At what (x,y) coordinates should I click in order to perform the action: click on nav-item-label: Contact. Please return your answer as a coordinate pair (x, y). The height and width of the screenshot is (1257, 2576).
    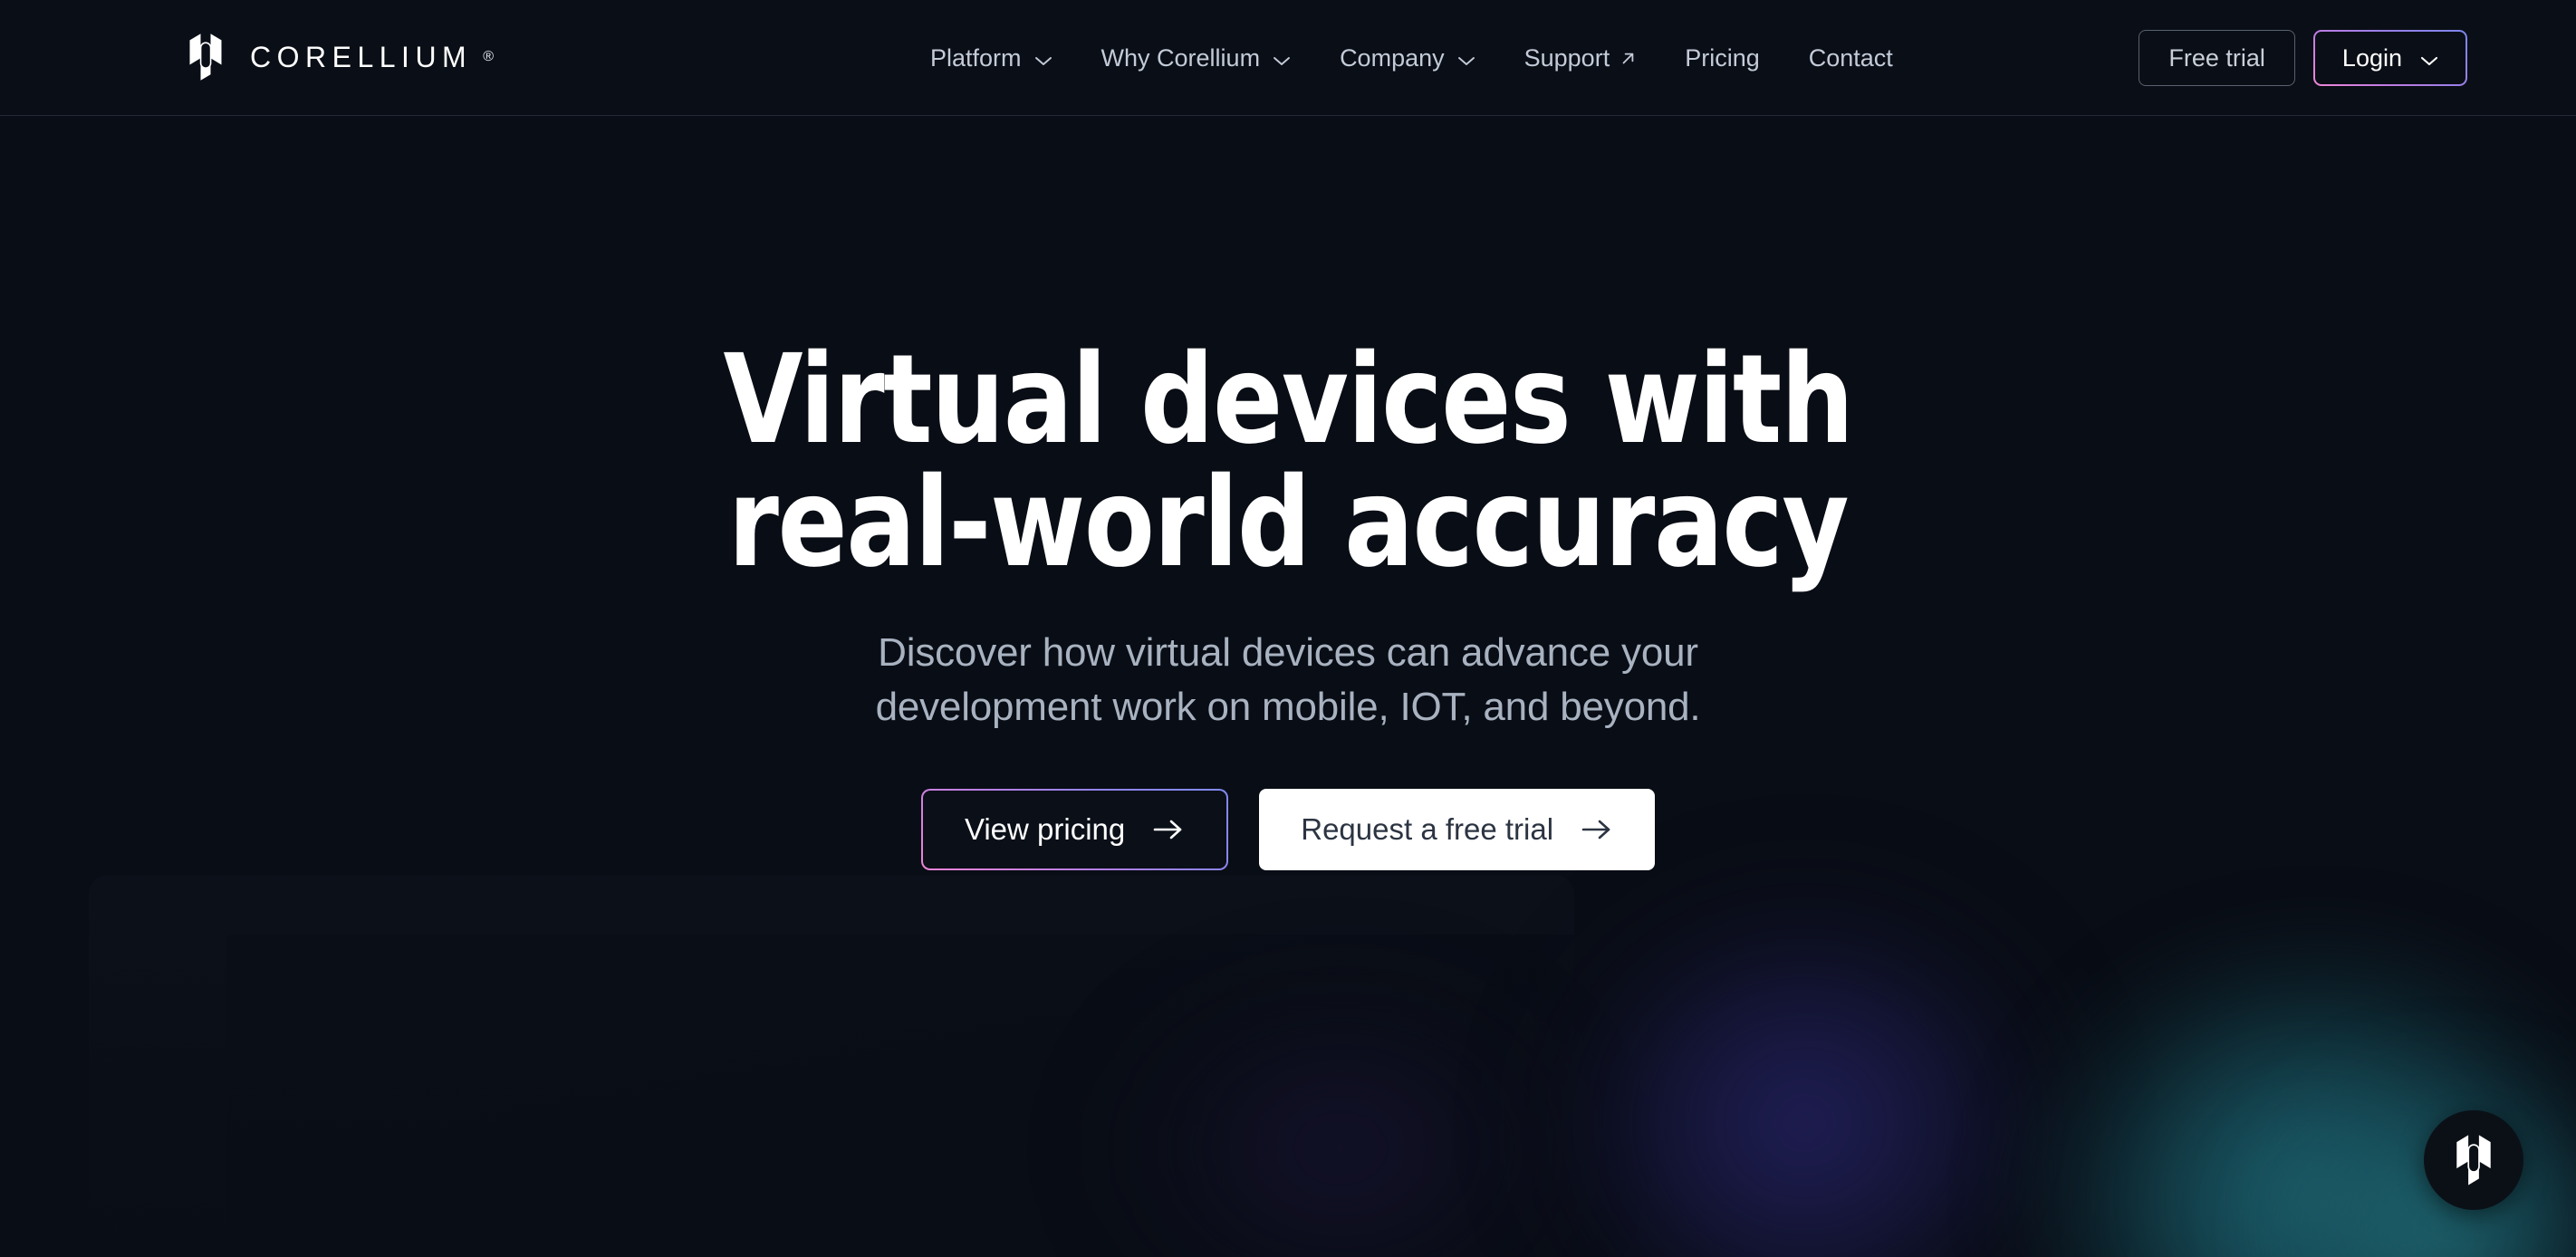
    Looking at the image, I should click on (1850, 57).